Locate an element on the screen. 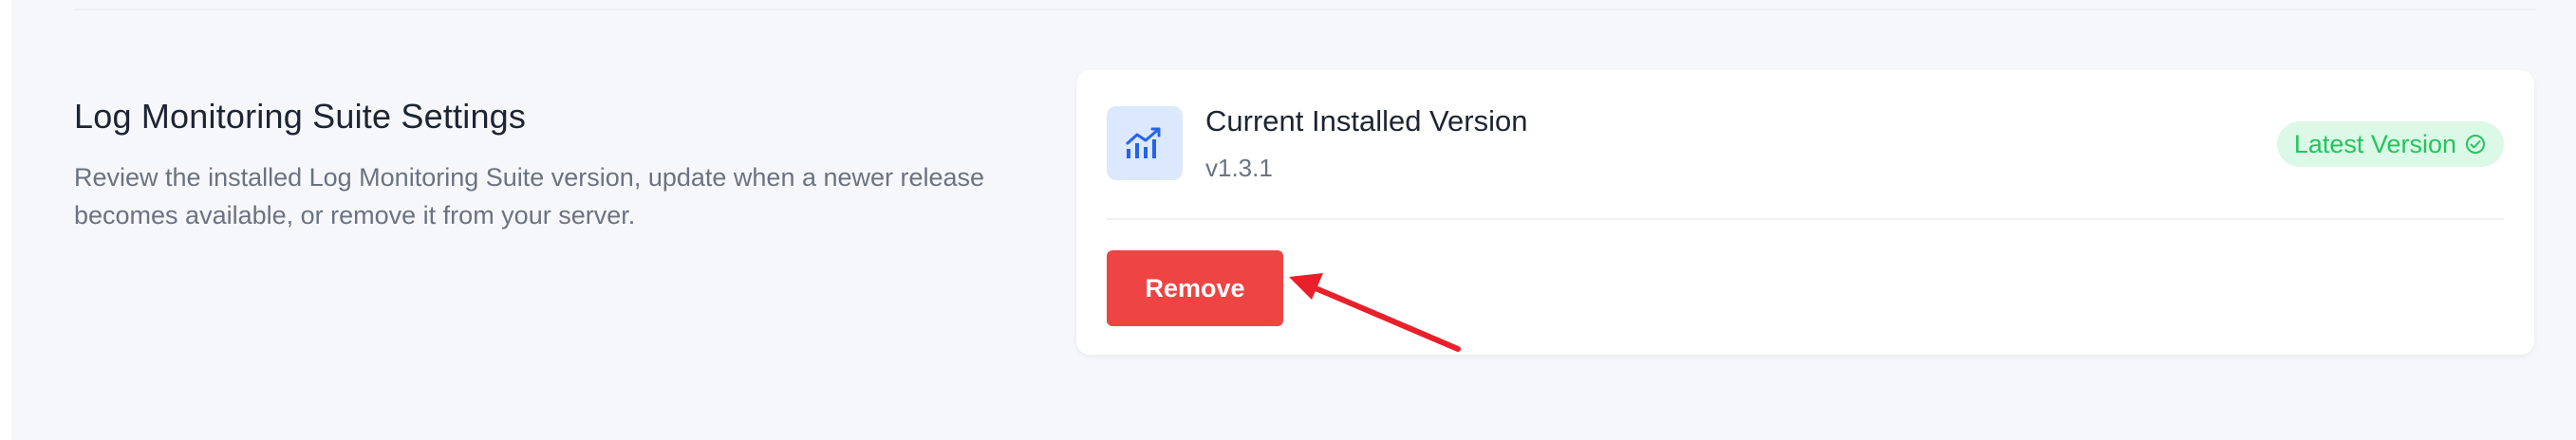 This screenshot has width=2576, height=440. current-version-value: v1.3.1 is located at coordinates (1239, 168).